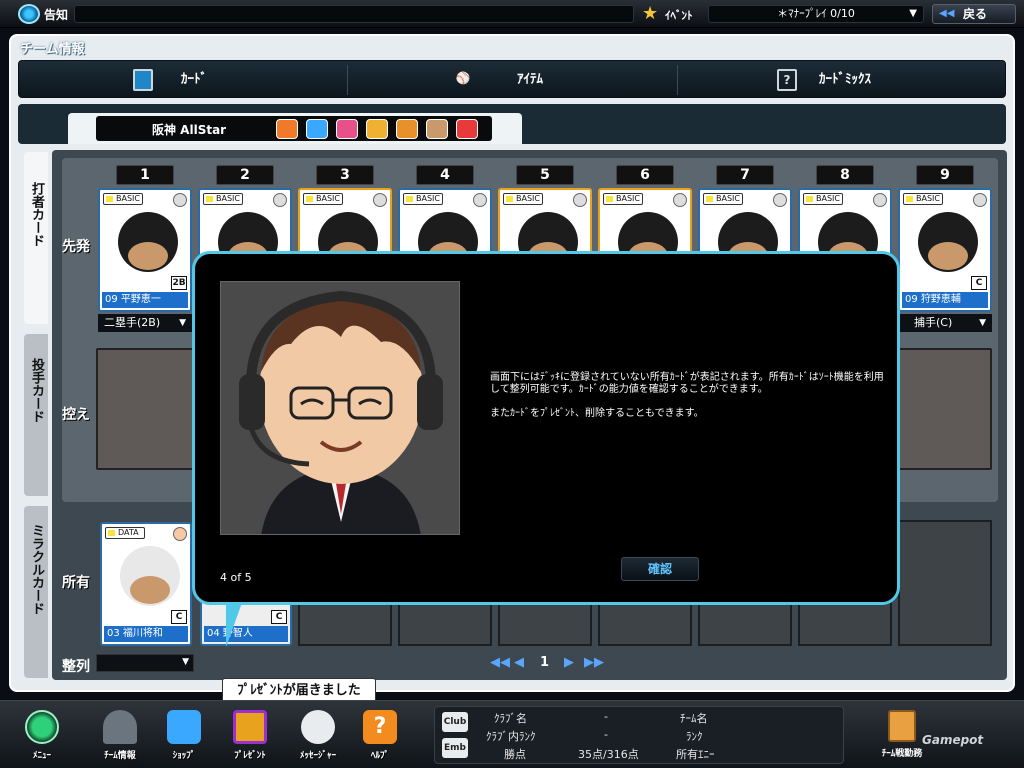  I want to click on helmet-icon, so click(120, 727).